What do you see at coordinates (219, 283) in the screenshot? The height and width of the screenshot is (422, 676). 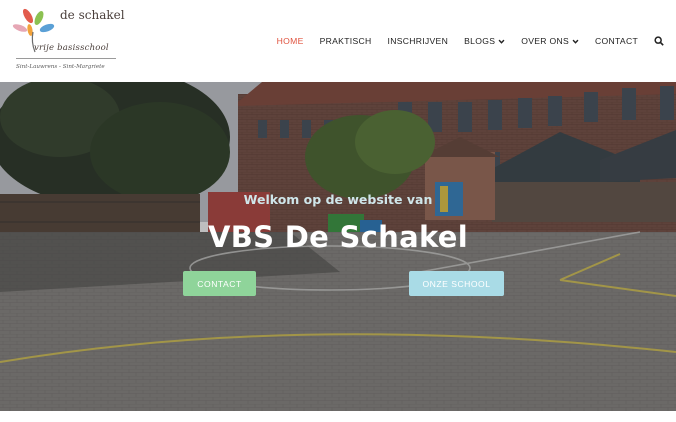 I see `contact-button: CONTACT` at bounding box center [219, 283].